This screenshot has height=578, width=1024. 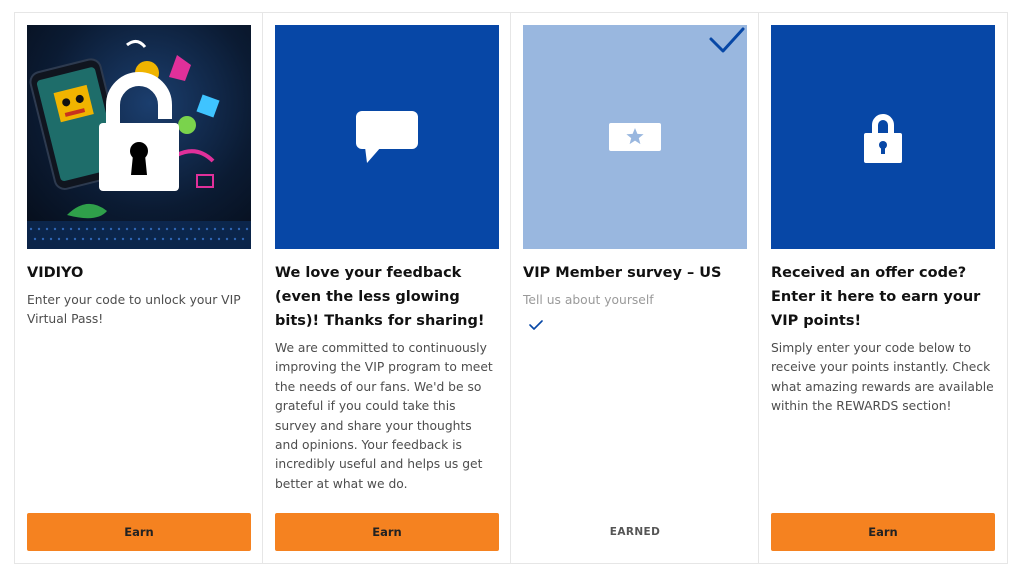 What do you see at coordinates (883, 532) in the screenshot?
I see `earn-button-offer-code: Earn` at bounding box center [883, 532].